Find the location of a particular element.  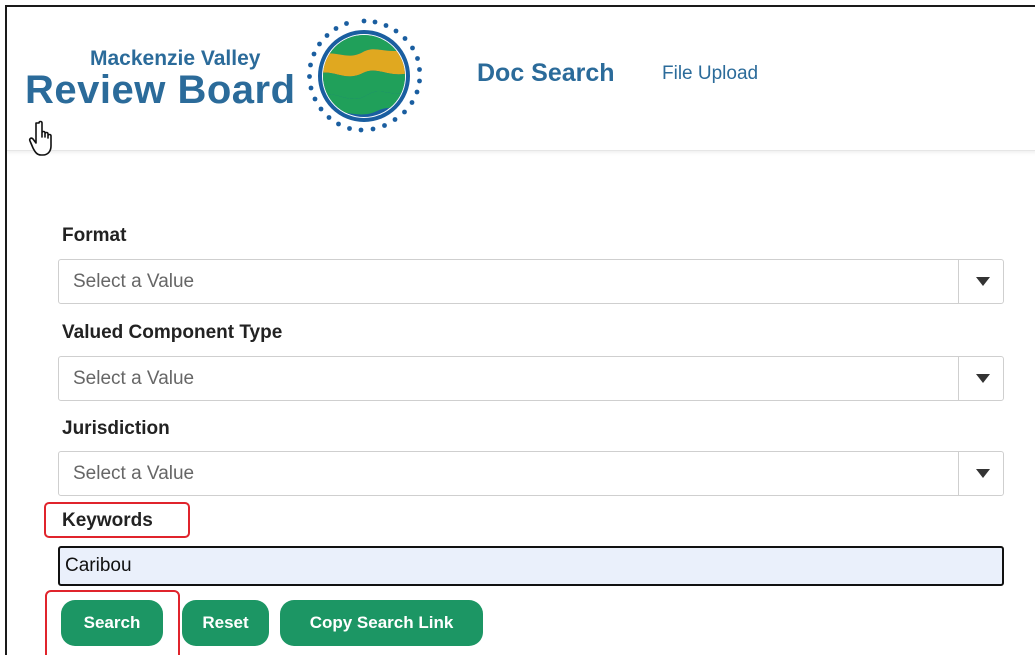

search-button: Search is located at coordinates (112, 623).